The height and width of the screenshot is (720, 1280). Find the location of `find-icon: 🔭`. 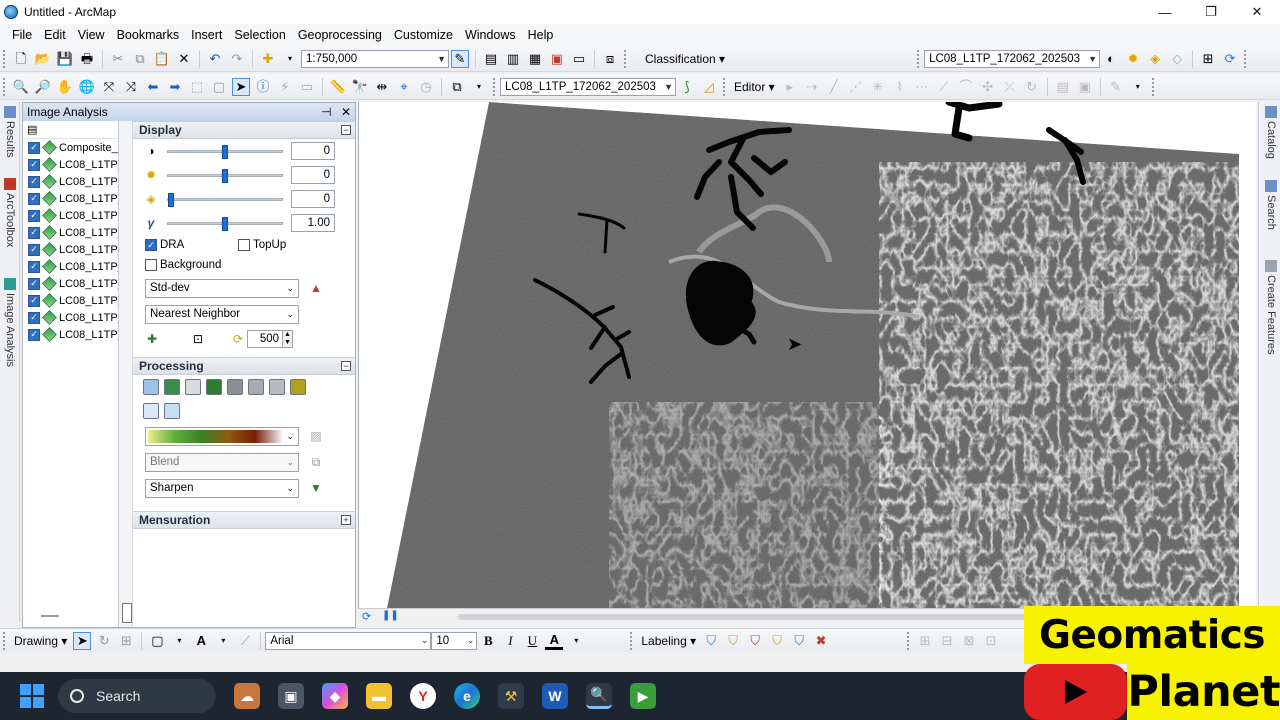

find-icon: 🔭 is located at coordinates (360, 87).